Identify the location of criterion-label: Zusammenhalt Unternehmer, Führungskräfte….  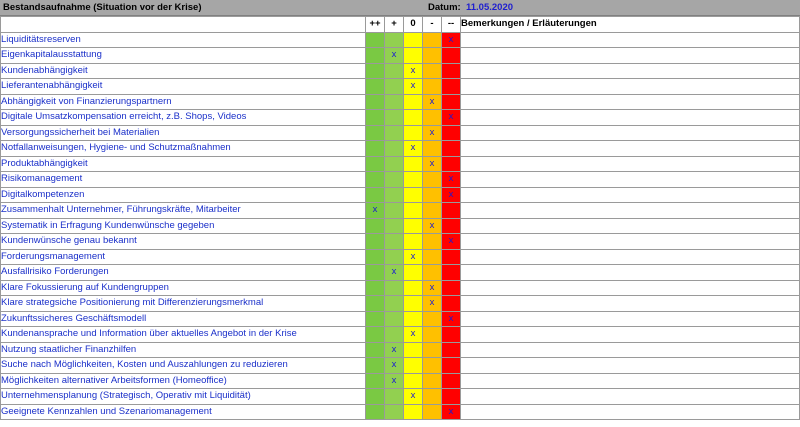
(183, 210).